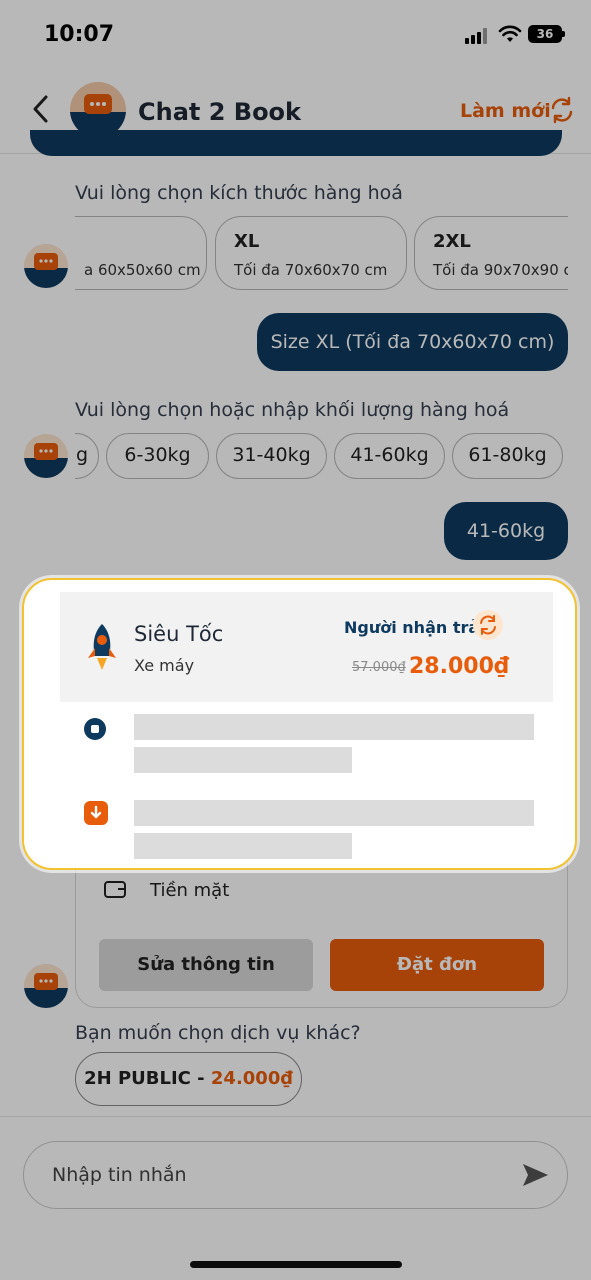  Describe the element at coordinates (179, 634) in the screenshot. I see `service-name: Siêu Tốc` at that location.